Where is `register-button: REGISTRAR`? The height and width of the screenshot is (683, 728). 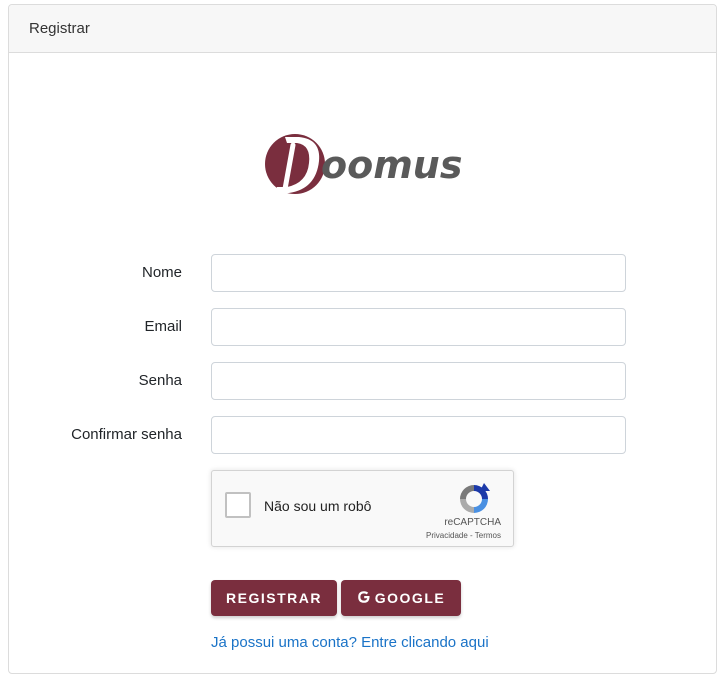 register-button: REGISTRAR is located at coordinates (274, 598).